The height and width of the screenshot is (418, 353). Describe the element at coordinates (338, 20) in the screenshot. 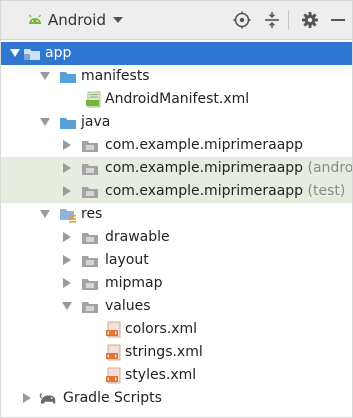

I see `hide-panel-icon` at that location.